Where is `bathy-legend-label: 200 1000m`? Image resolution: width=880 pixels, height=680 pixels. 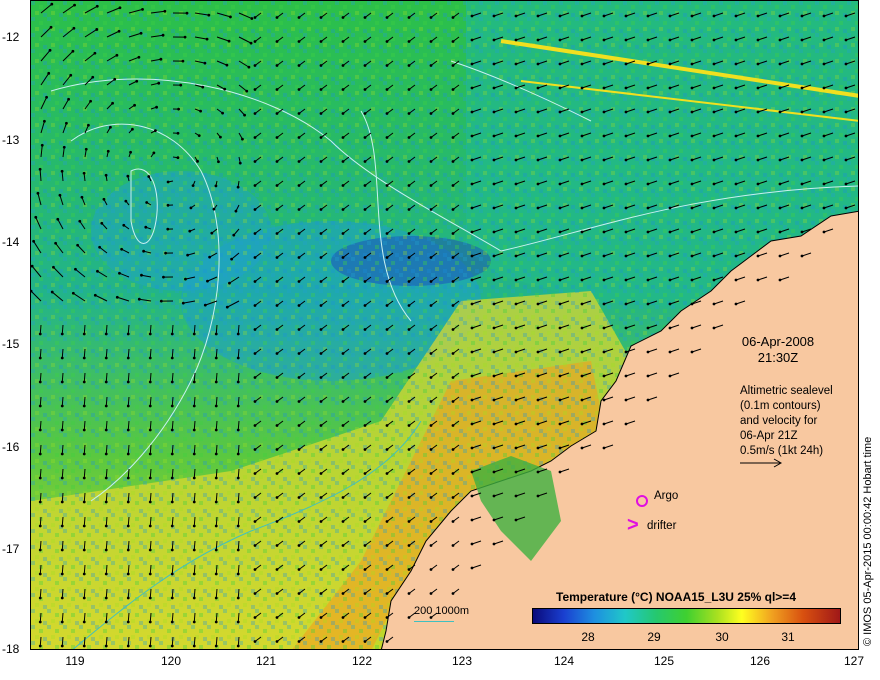
bathy-legend-label: 200 1000m is located at coordinates (442, 611).